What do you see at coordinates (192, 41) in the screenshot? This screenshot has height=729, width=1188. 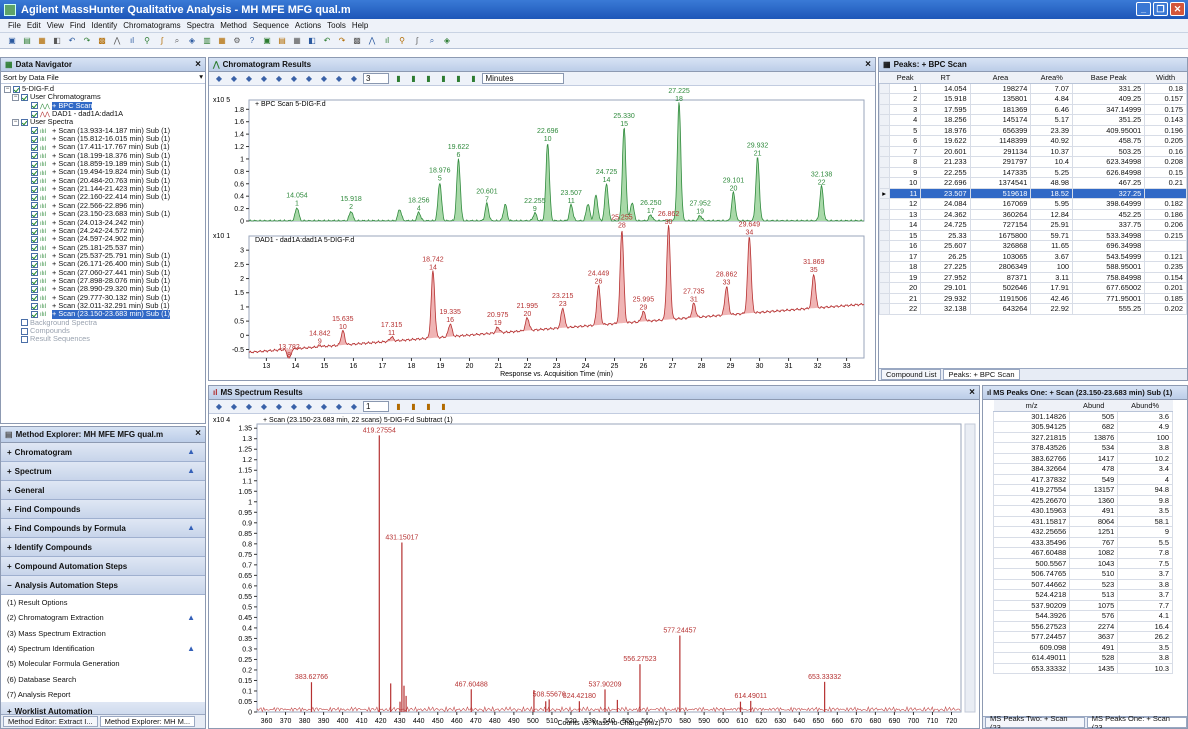 I see `identify-icon: ◈` at bounding box center [192, 41].